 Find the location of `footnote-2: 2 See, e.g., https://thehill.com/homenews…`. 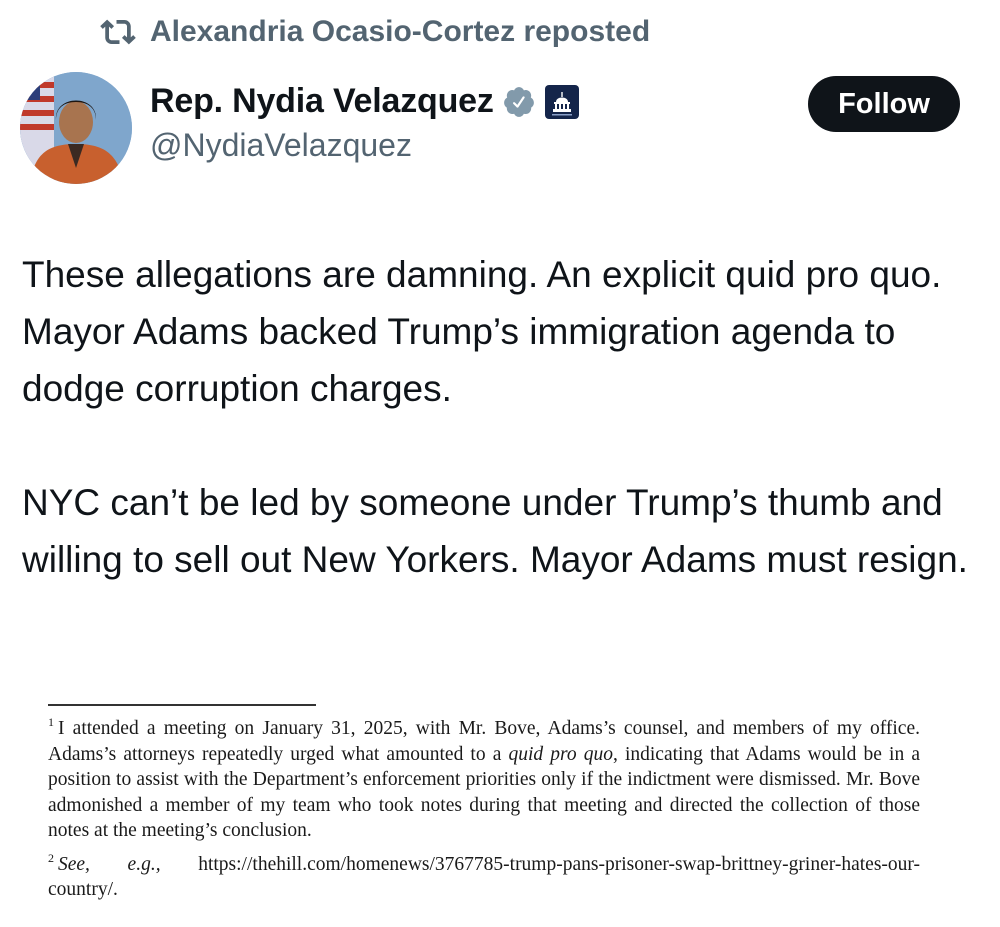

footnote-2: 2 See, e.g., https://thehill.com/homenews… is located at coordinates (484, 877).